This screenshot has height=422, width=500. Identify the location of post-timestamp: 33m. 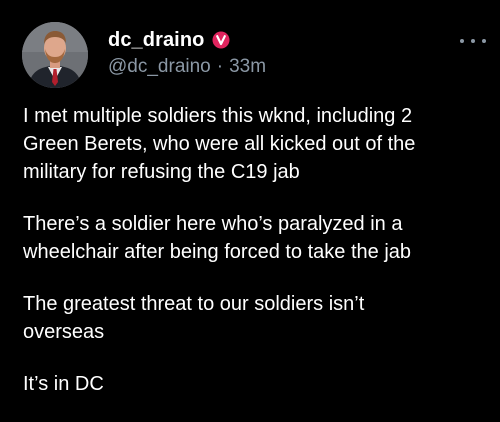
(247, 67).